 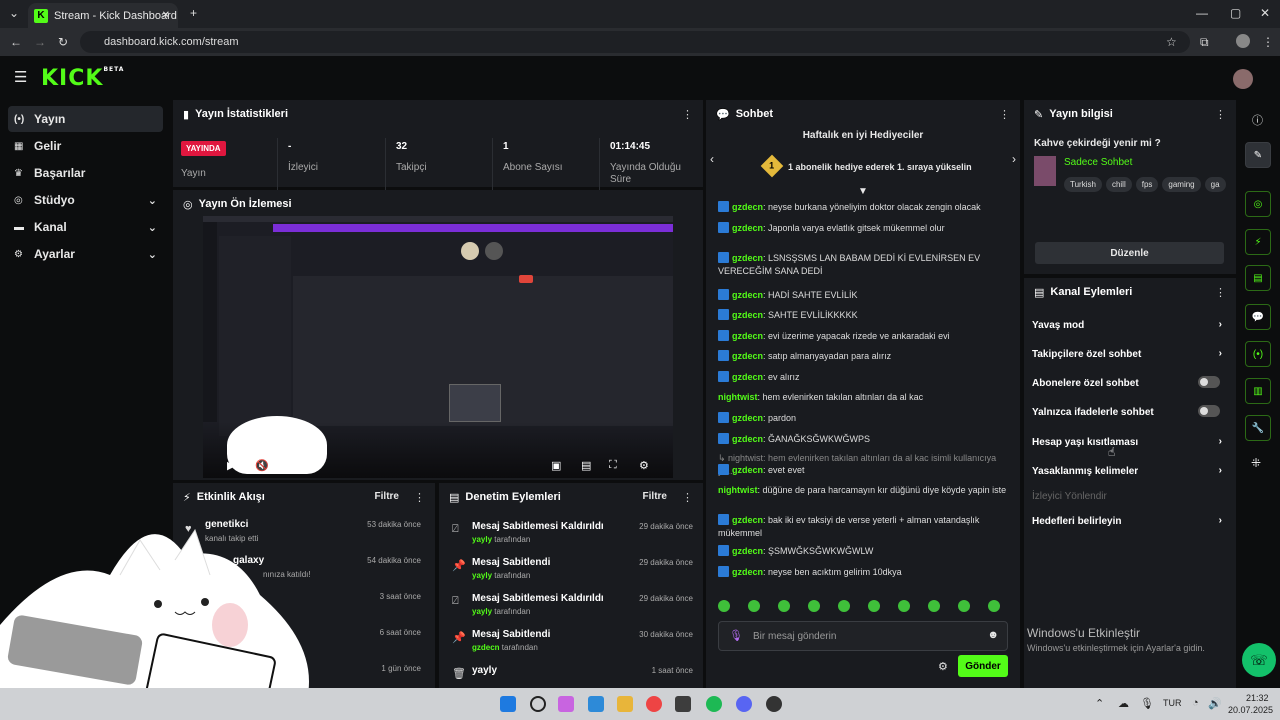 I want to click on stream-video-player: ▶ 🔇 ▣ ▤ ⛶ ⚙, so click(x=438, y=347).